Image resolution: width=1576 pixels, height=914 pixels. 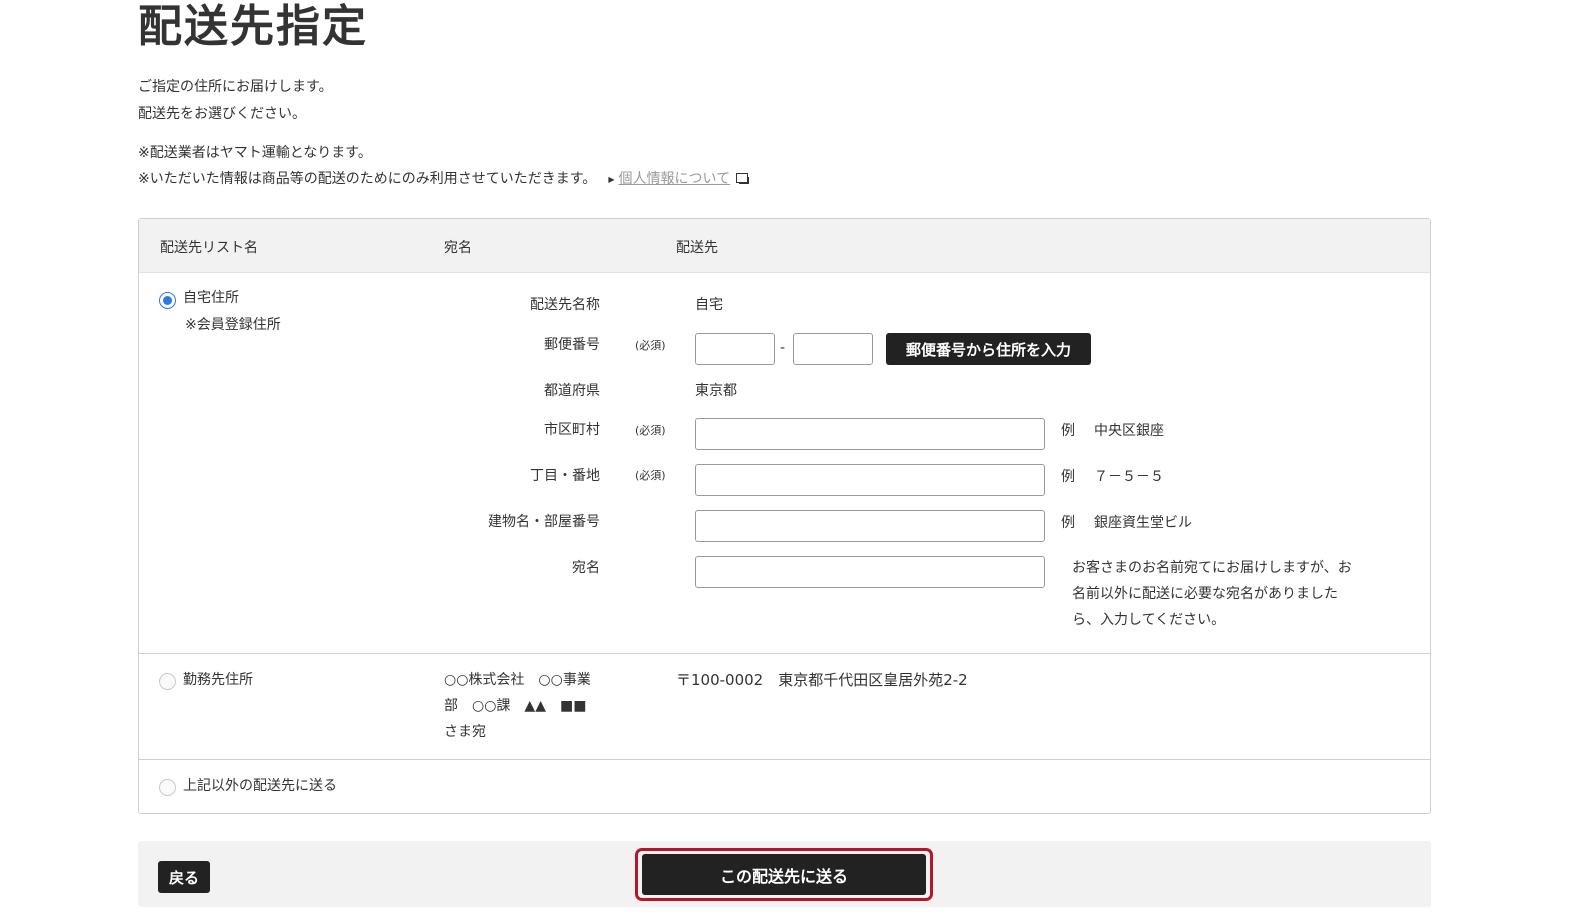 I want to click on postal-required: (必須), so click(x=650, y=345).